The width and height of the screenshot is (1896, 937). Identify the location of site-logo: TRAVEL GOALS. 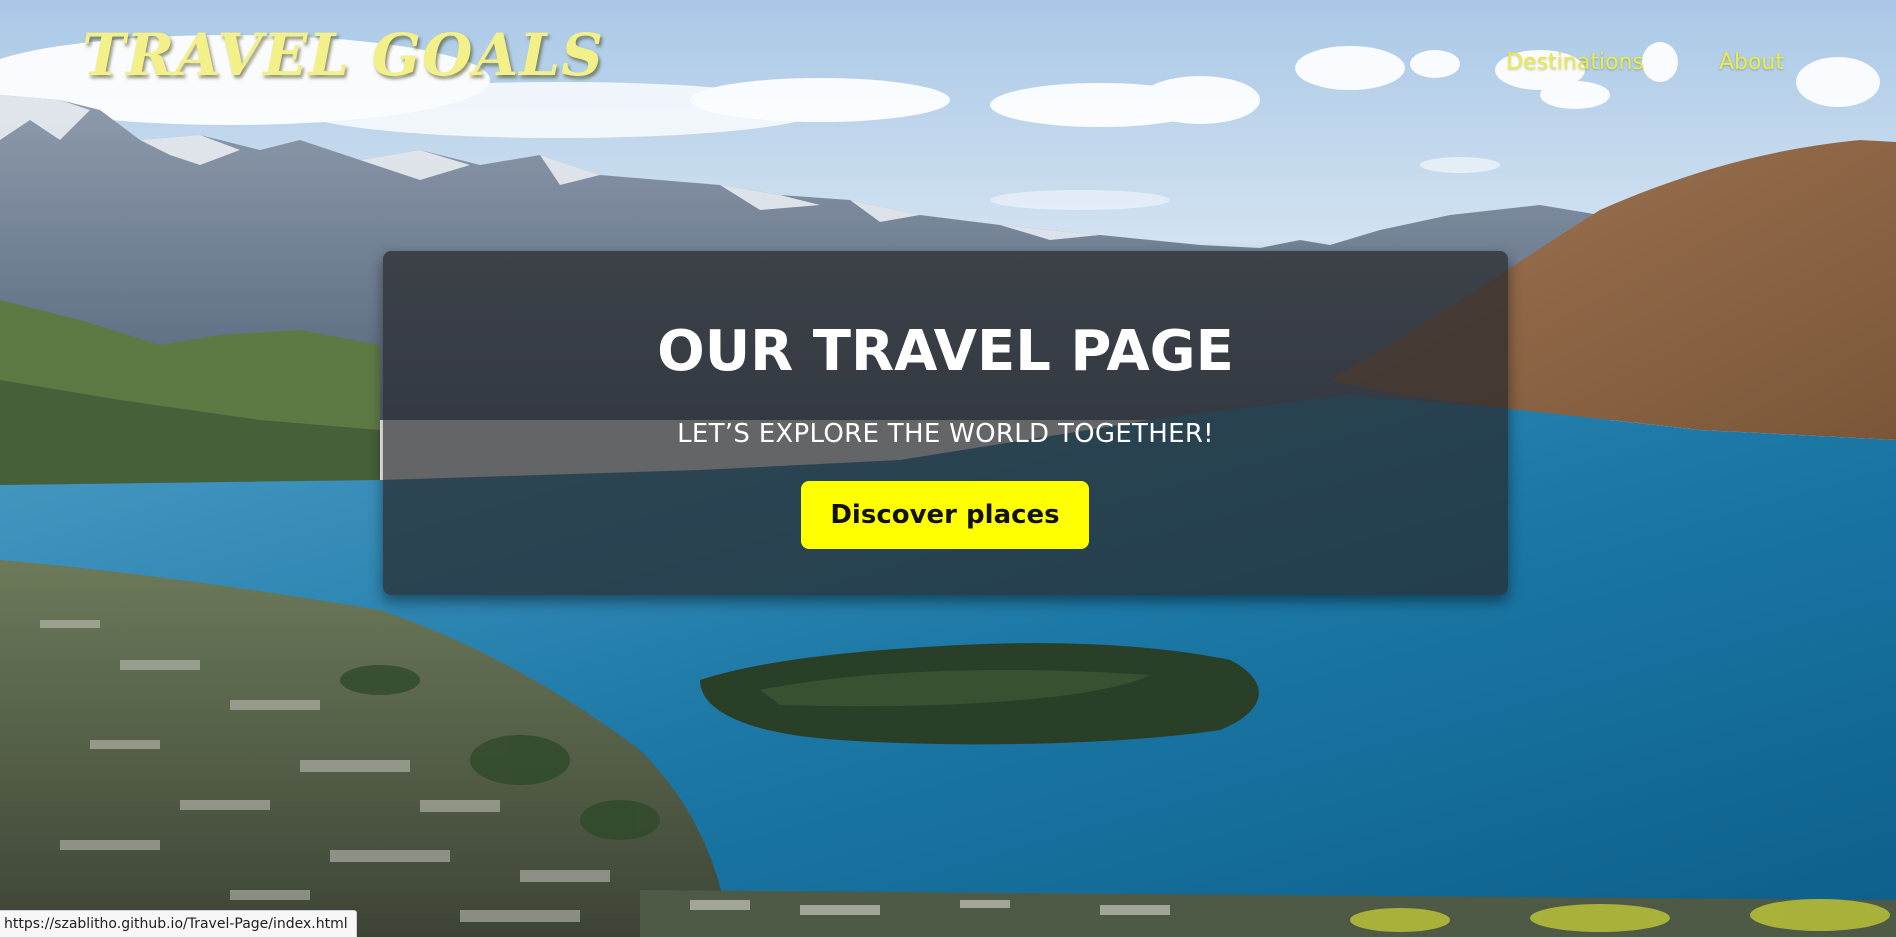
(343, 55).